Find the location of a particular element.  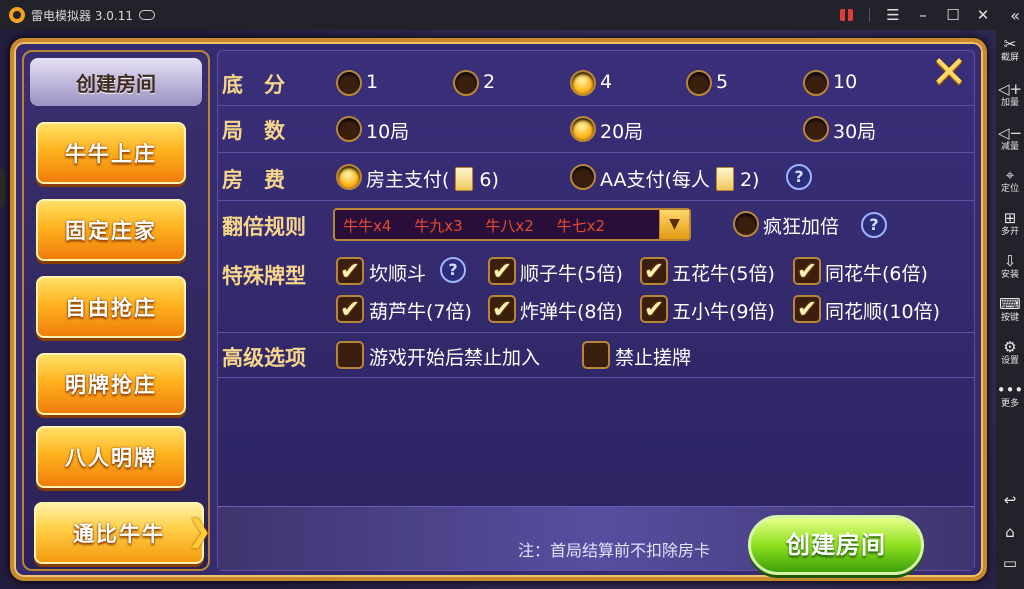

checkbox-flush: ✔ is located at coordinates (807, 271).